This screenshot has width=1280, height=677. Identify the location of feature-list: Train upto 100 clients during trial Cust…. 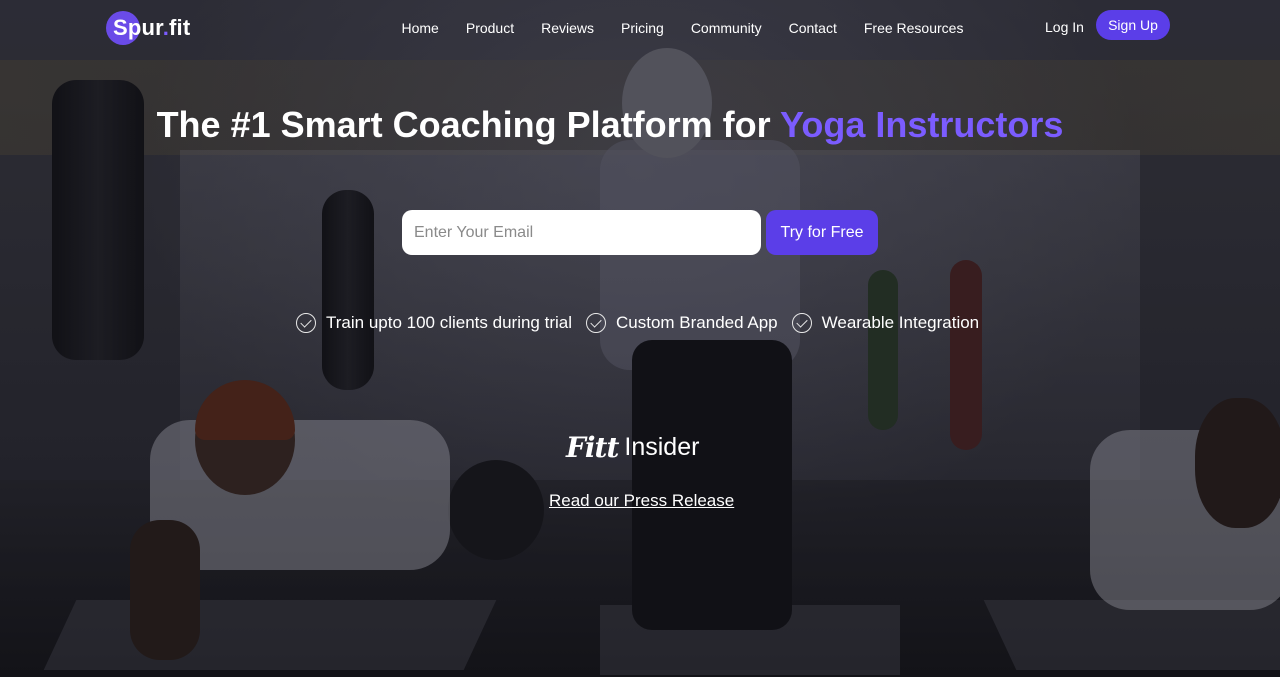
(644, 323).